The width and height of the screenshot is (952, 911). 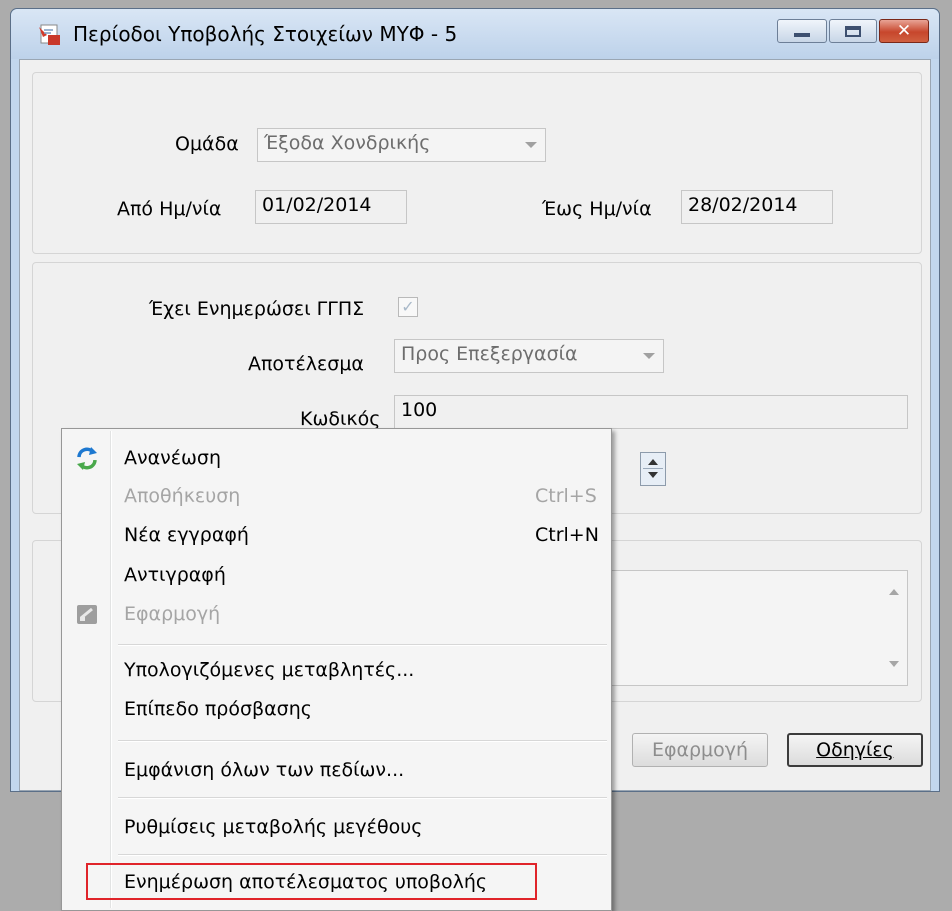 I want to click on apply-icon, so click(x=87, y=614).